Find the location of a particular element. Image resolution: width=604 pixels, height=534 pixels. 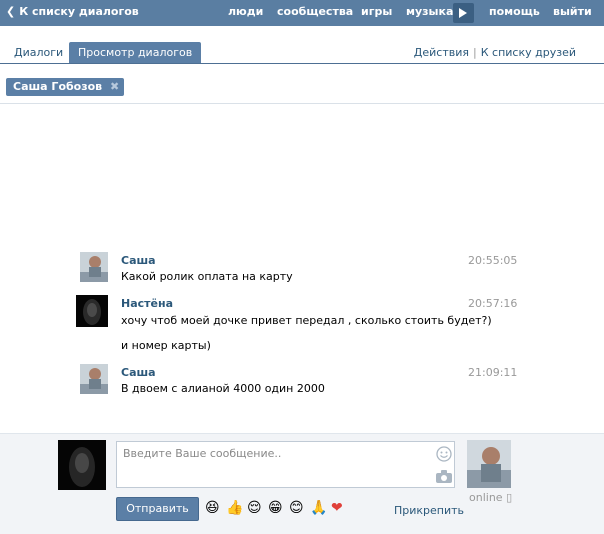

message-time: 20:55:05 is located at coordinates (493, 260).